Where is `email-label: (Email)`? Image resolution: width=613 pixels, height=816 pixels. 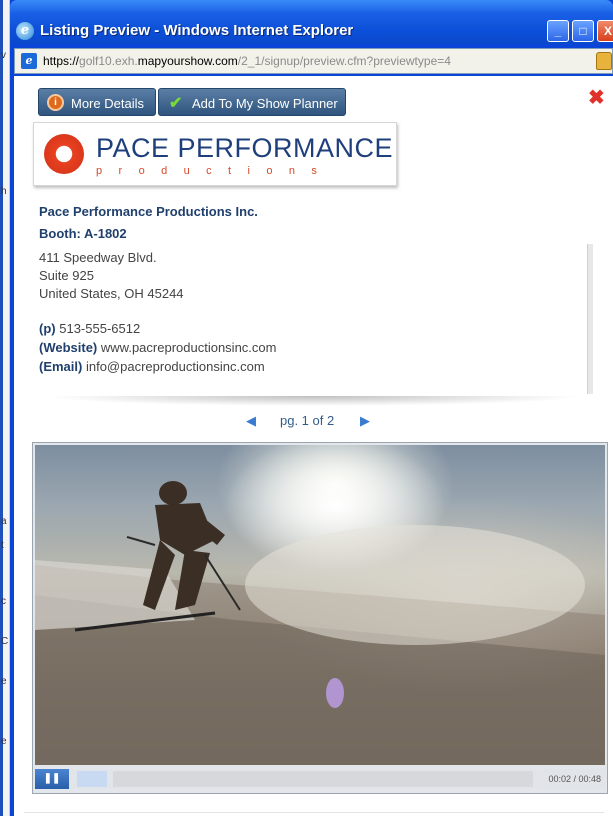 email-label: (Email) is located at coordinates (61, 366).